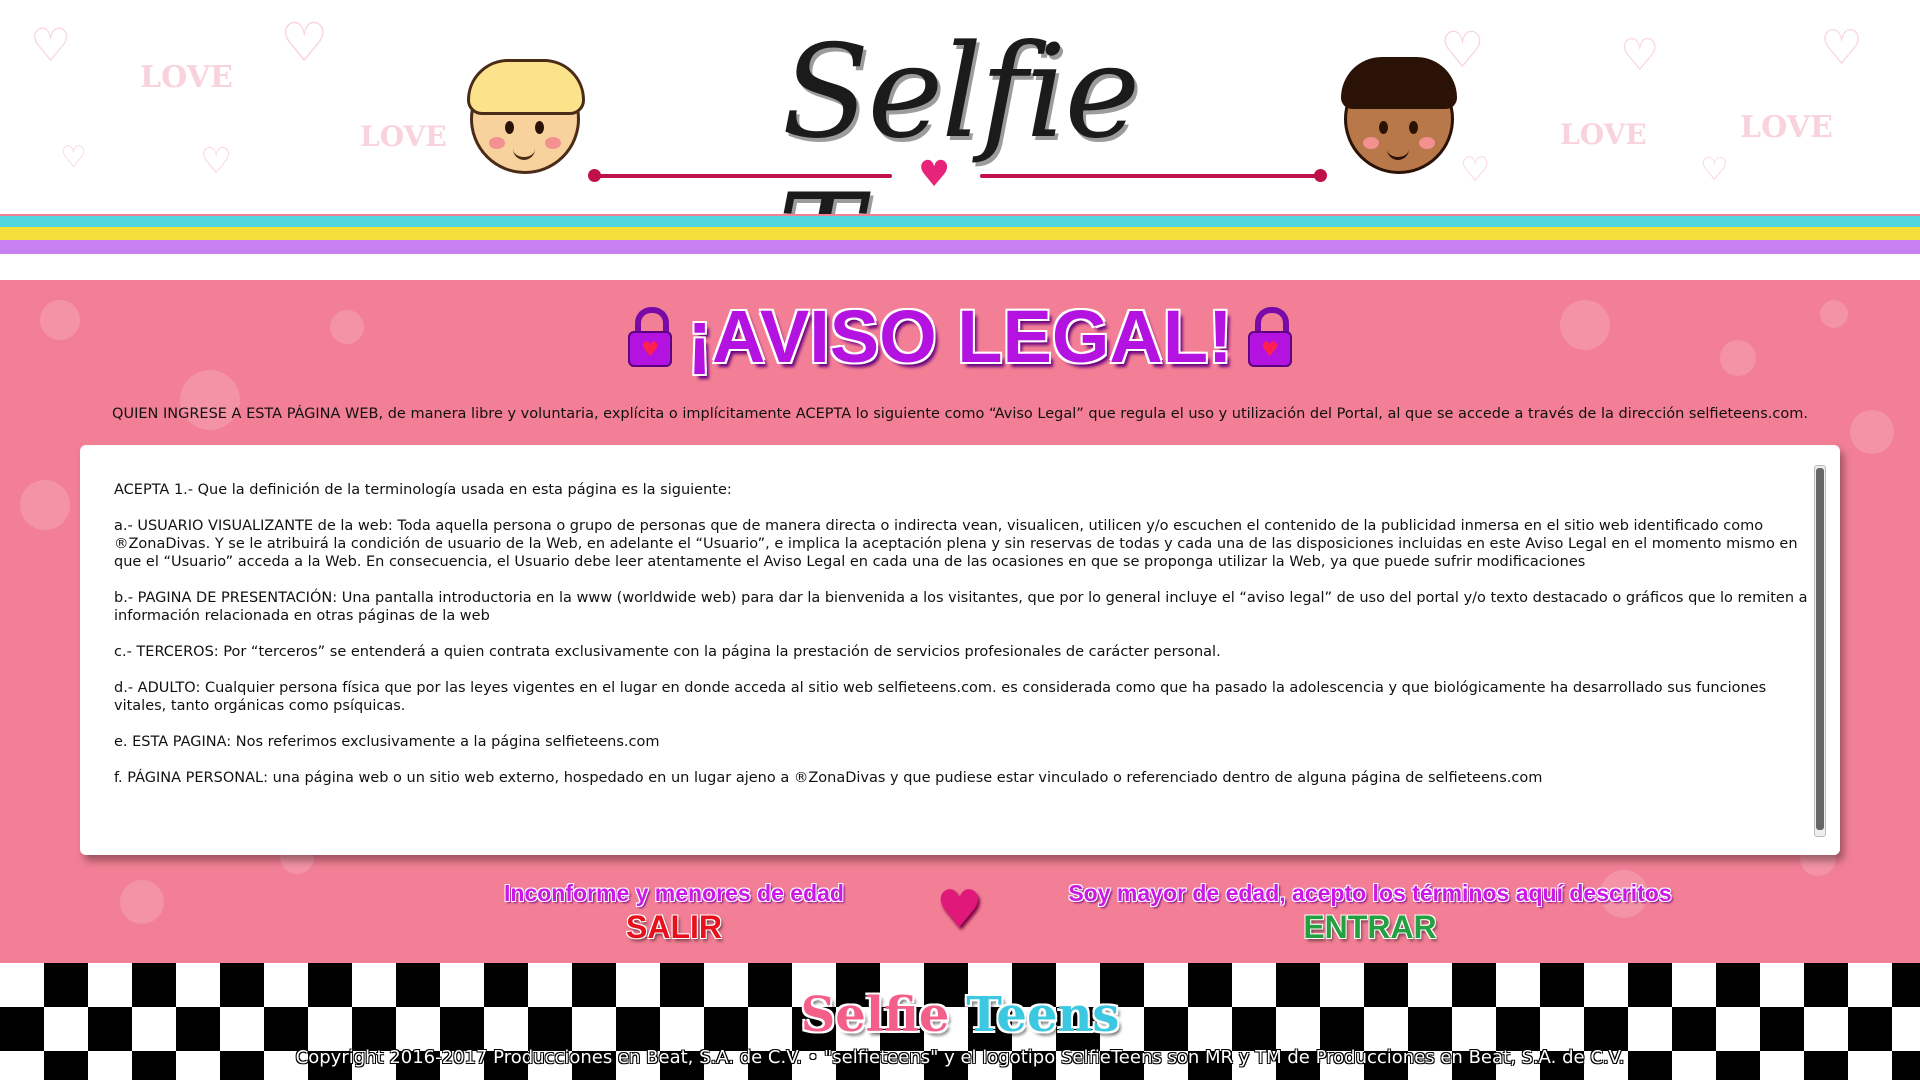 This screenshot has width=1920, height=1080. I want to click on stripe-purple-band, so click(960, 247).